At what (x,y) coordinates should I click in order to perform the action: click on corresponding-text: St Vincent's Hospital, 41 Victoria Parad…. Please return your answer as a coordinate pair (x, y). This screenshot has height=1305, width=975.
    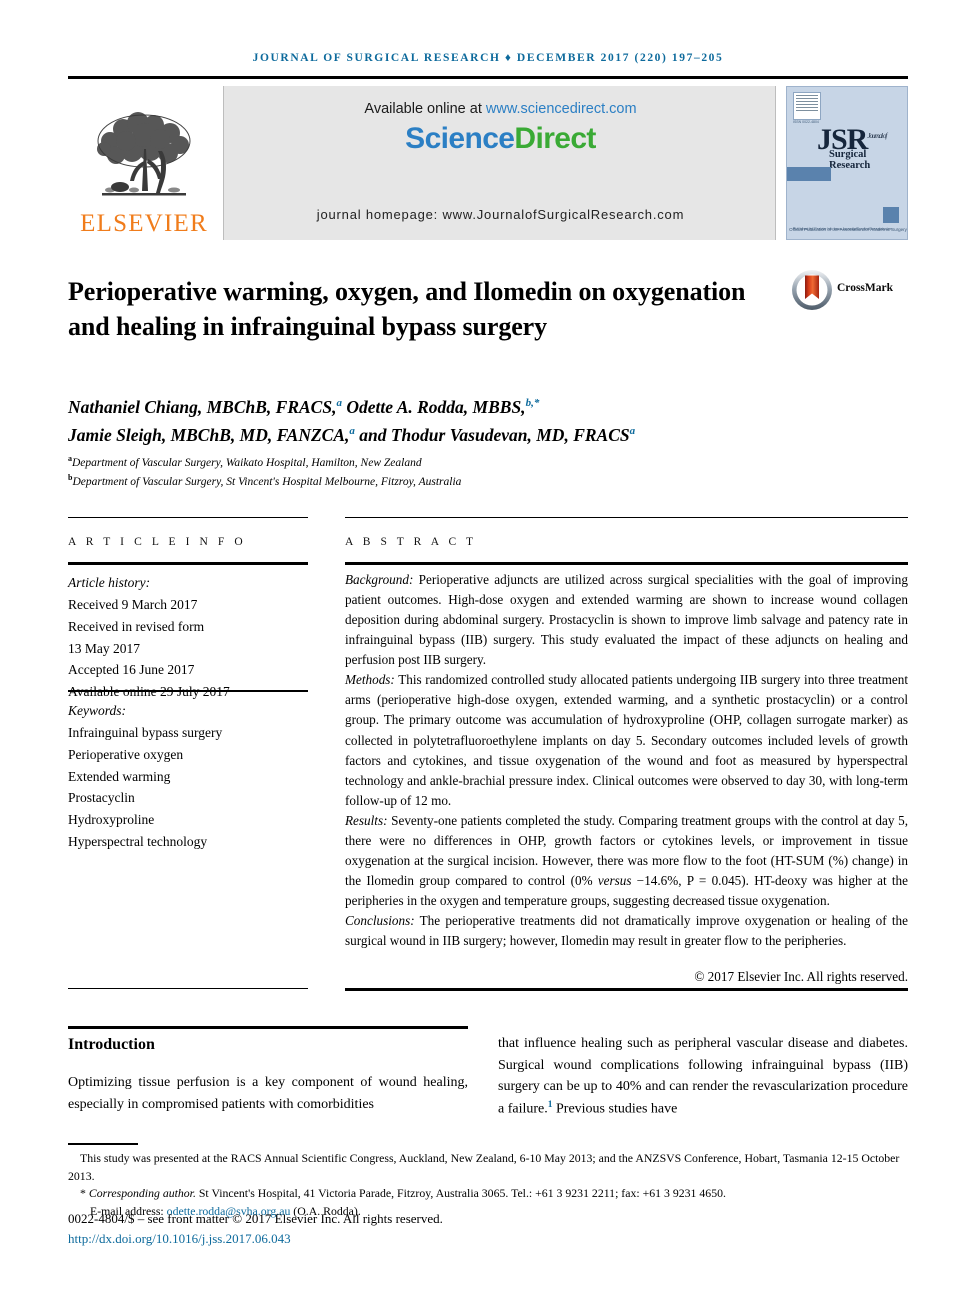
    Looking at the image, I should click on (460, 1193).